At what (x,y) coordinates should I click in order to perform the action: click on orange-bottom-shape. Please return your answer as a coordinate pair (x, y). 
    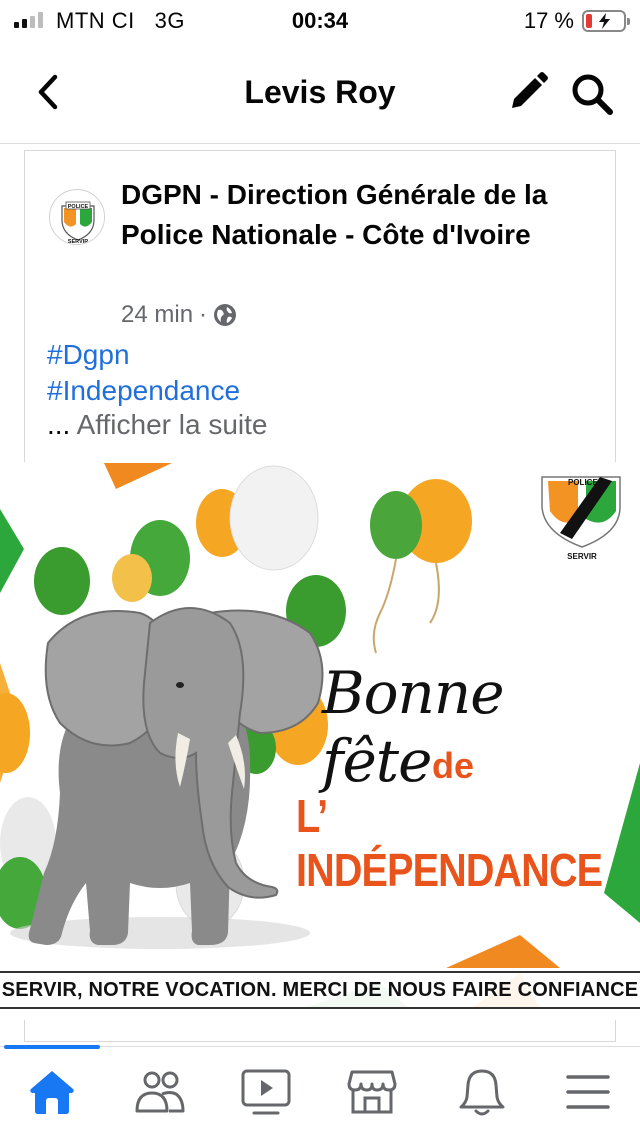
    Looking at the image, I should click on (503, 951).